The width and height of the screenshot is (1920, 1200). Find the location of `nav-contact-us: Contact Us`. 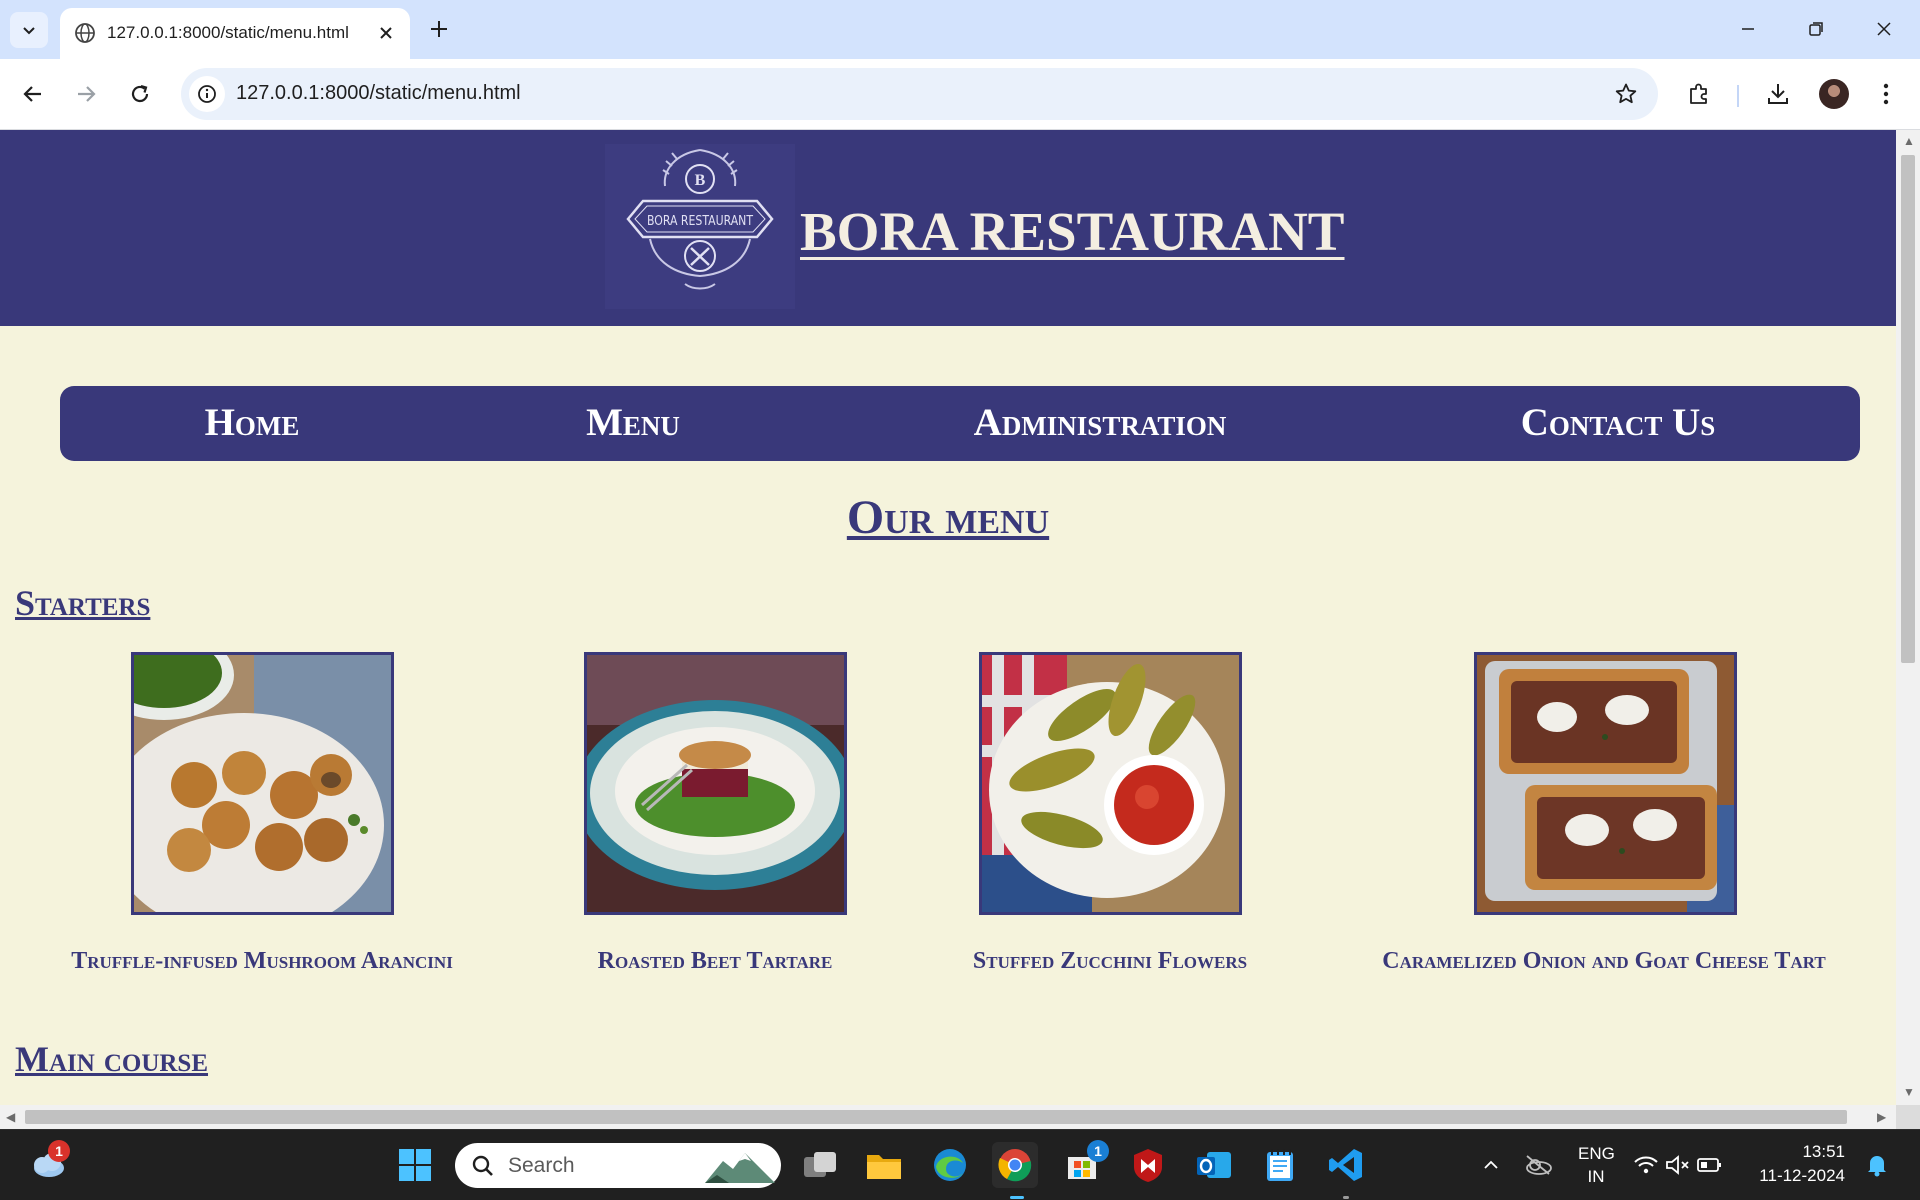

nav-contact-us: Contact Us is located at coordinates (1618, 422).